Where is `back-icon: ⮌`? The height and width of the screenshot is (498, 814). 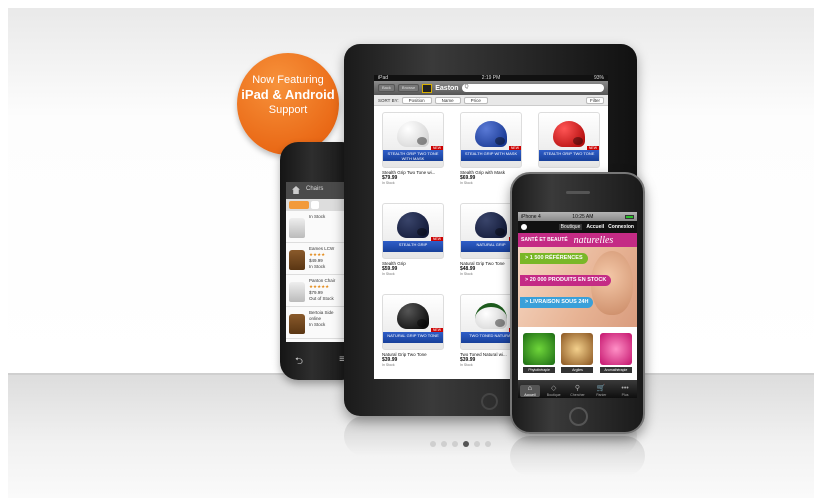 back-icon: ⮌ is located at coordinates (299, 362).